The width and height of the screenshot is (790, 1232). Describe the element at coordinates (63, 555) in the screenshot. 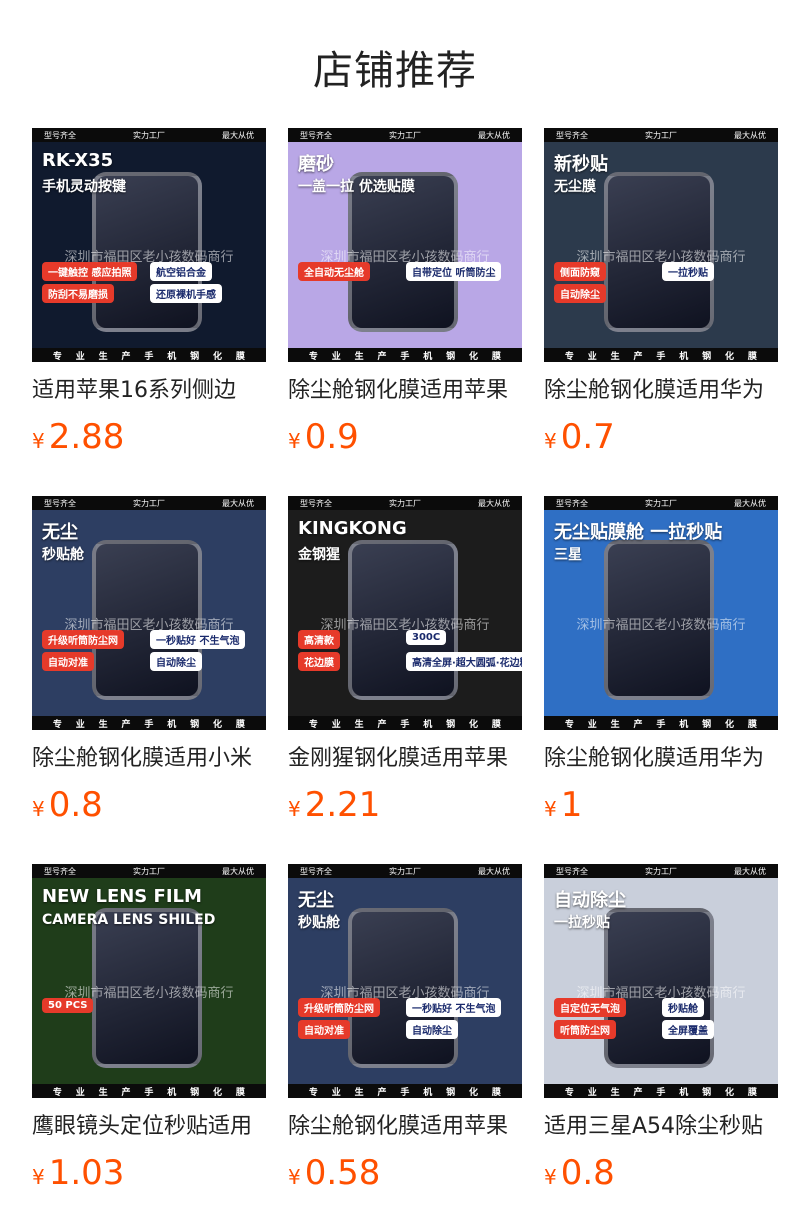

I see `image-subheadline: 秒贴舱` at that location.